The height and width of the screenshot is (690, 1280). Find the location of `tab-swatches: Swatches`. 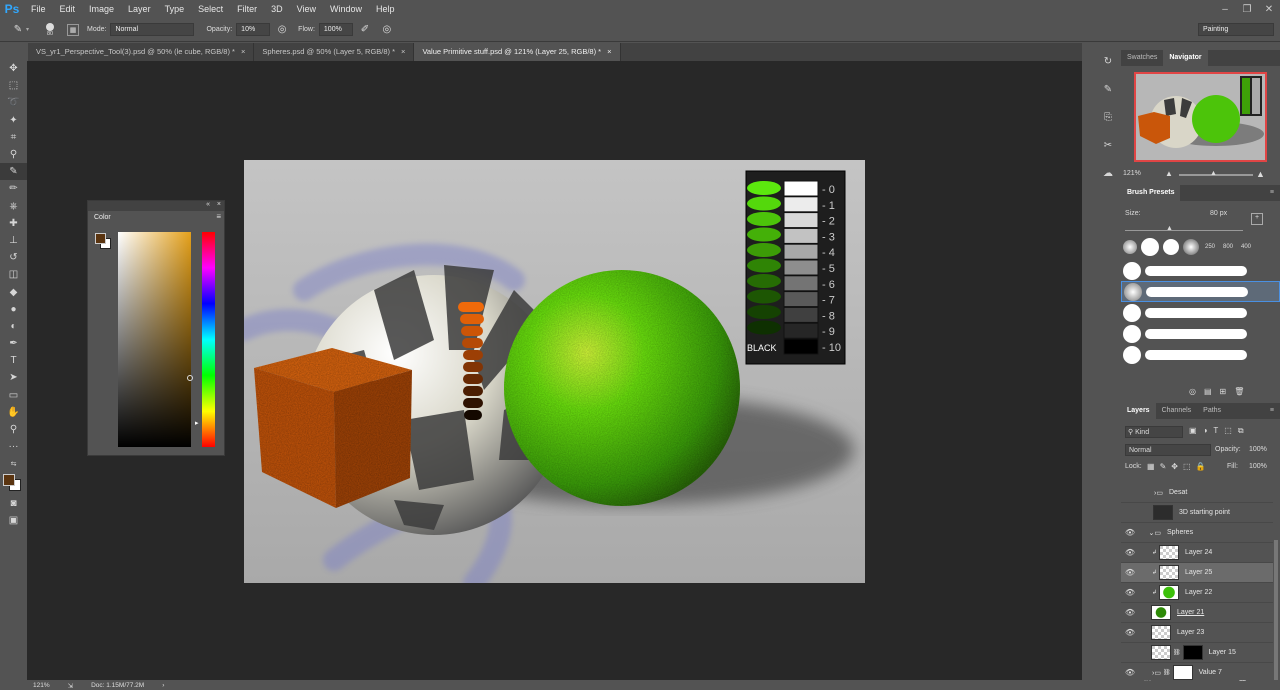

tab-swatches: Swatches is located at coordinates (1142, 58).